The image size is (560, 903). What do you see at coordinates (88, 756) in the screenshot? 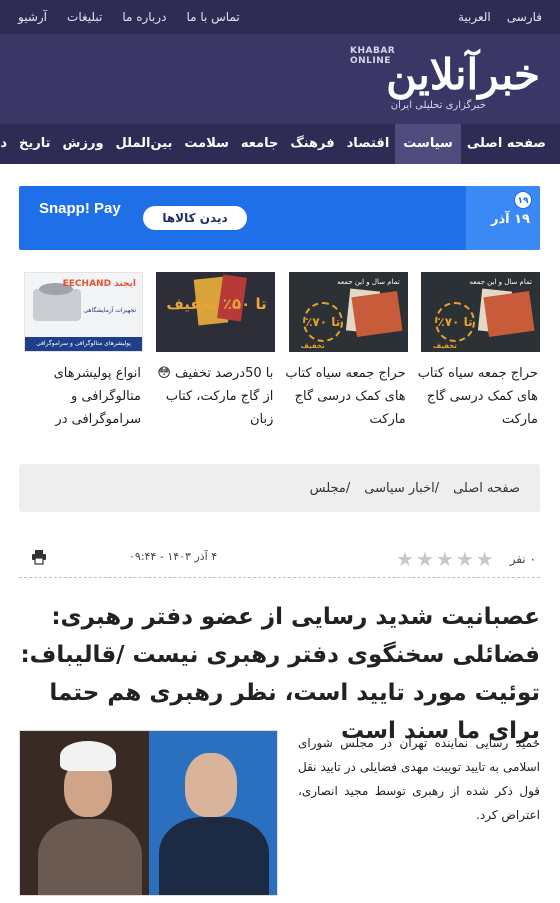
I see `figure-turban` at bounding box center [88, 756].